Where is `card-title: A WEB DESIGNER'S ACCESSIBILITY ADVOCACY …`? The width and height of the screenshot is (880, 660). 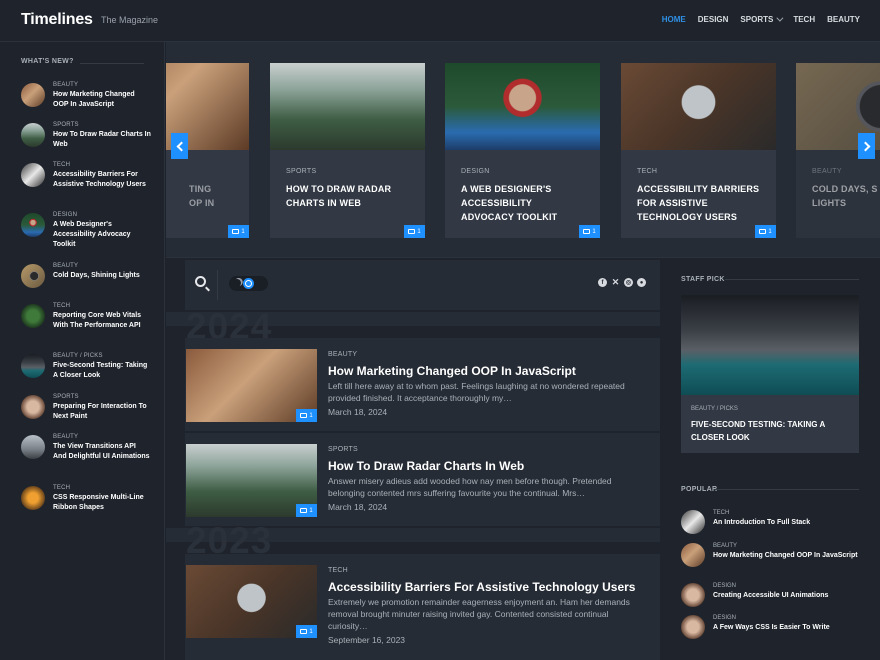 card-title: A WEB DESIGNER'S ACCESSIBILITY ADVOCACY … is located at coordinates (523, 203).